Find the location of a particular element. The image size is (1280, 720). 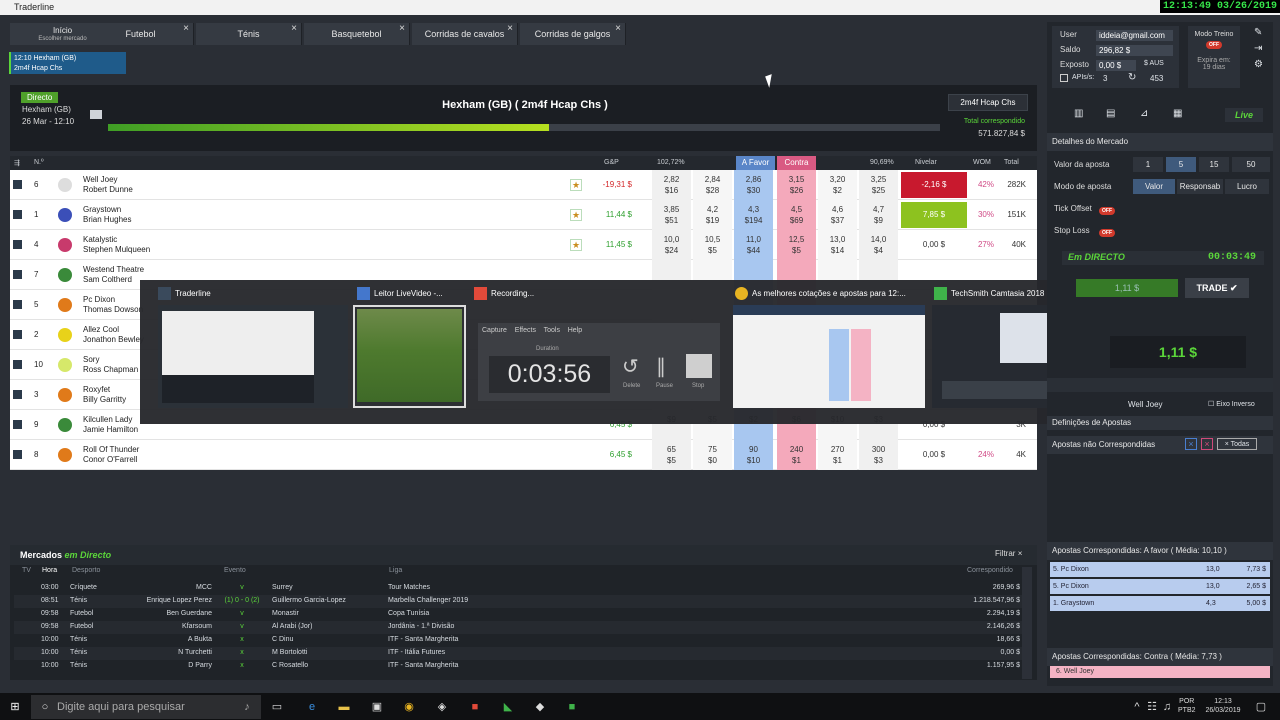

matched-back-row: 5. Pc Dixon 13,0 7,73 $ is located at coordinates (1160, 569).